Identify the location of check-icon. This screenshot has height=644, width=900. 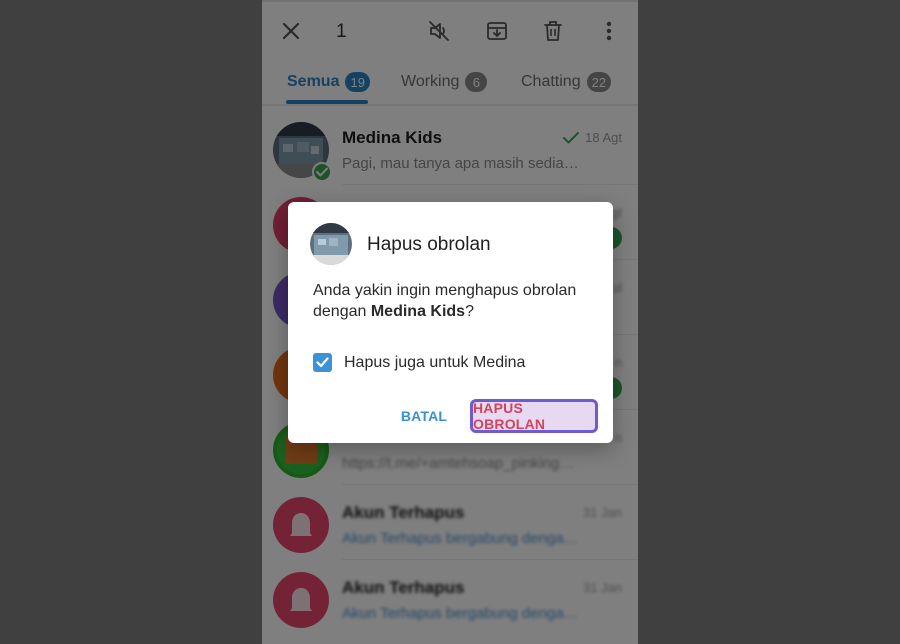
(322, 362).